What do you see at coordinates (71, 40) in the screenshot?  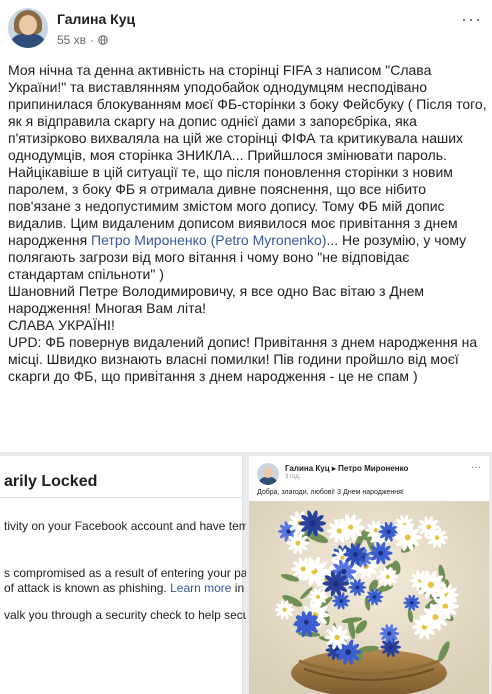 I see `post-time: 55 хв` at bounding box center [71, 40].